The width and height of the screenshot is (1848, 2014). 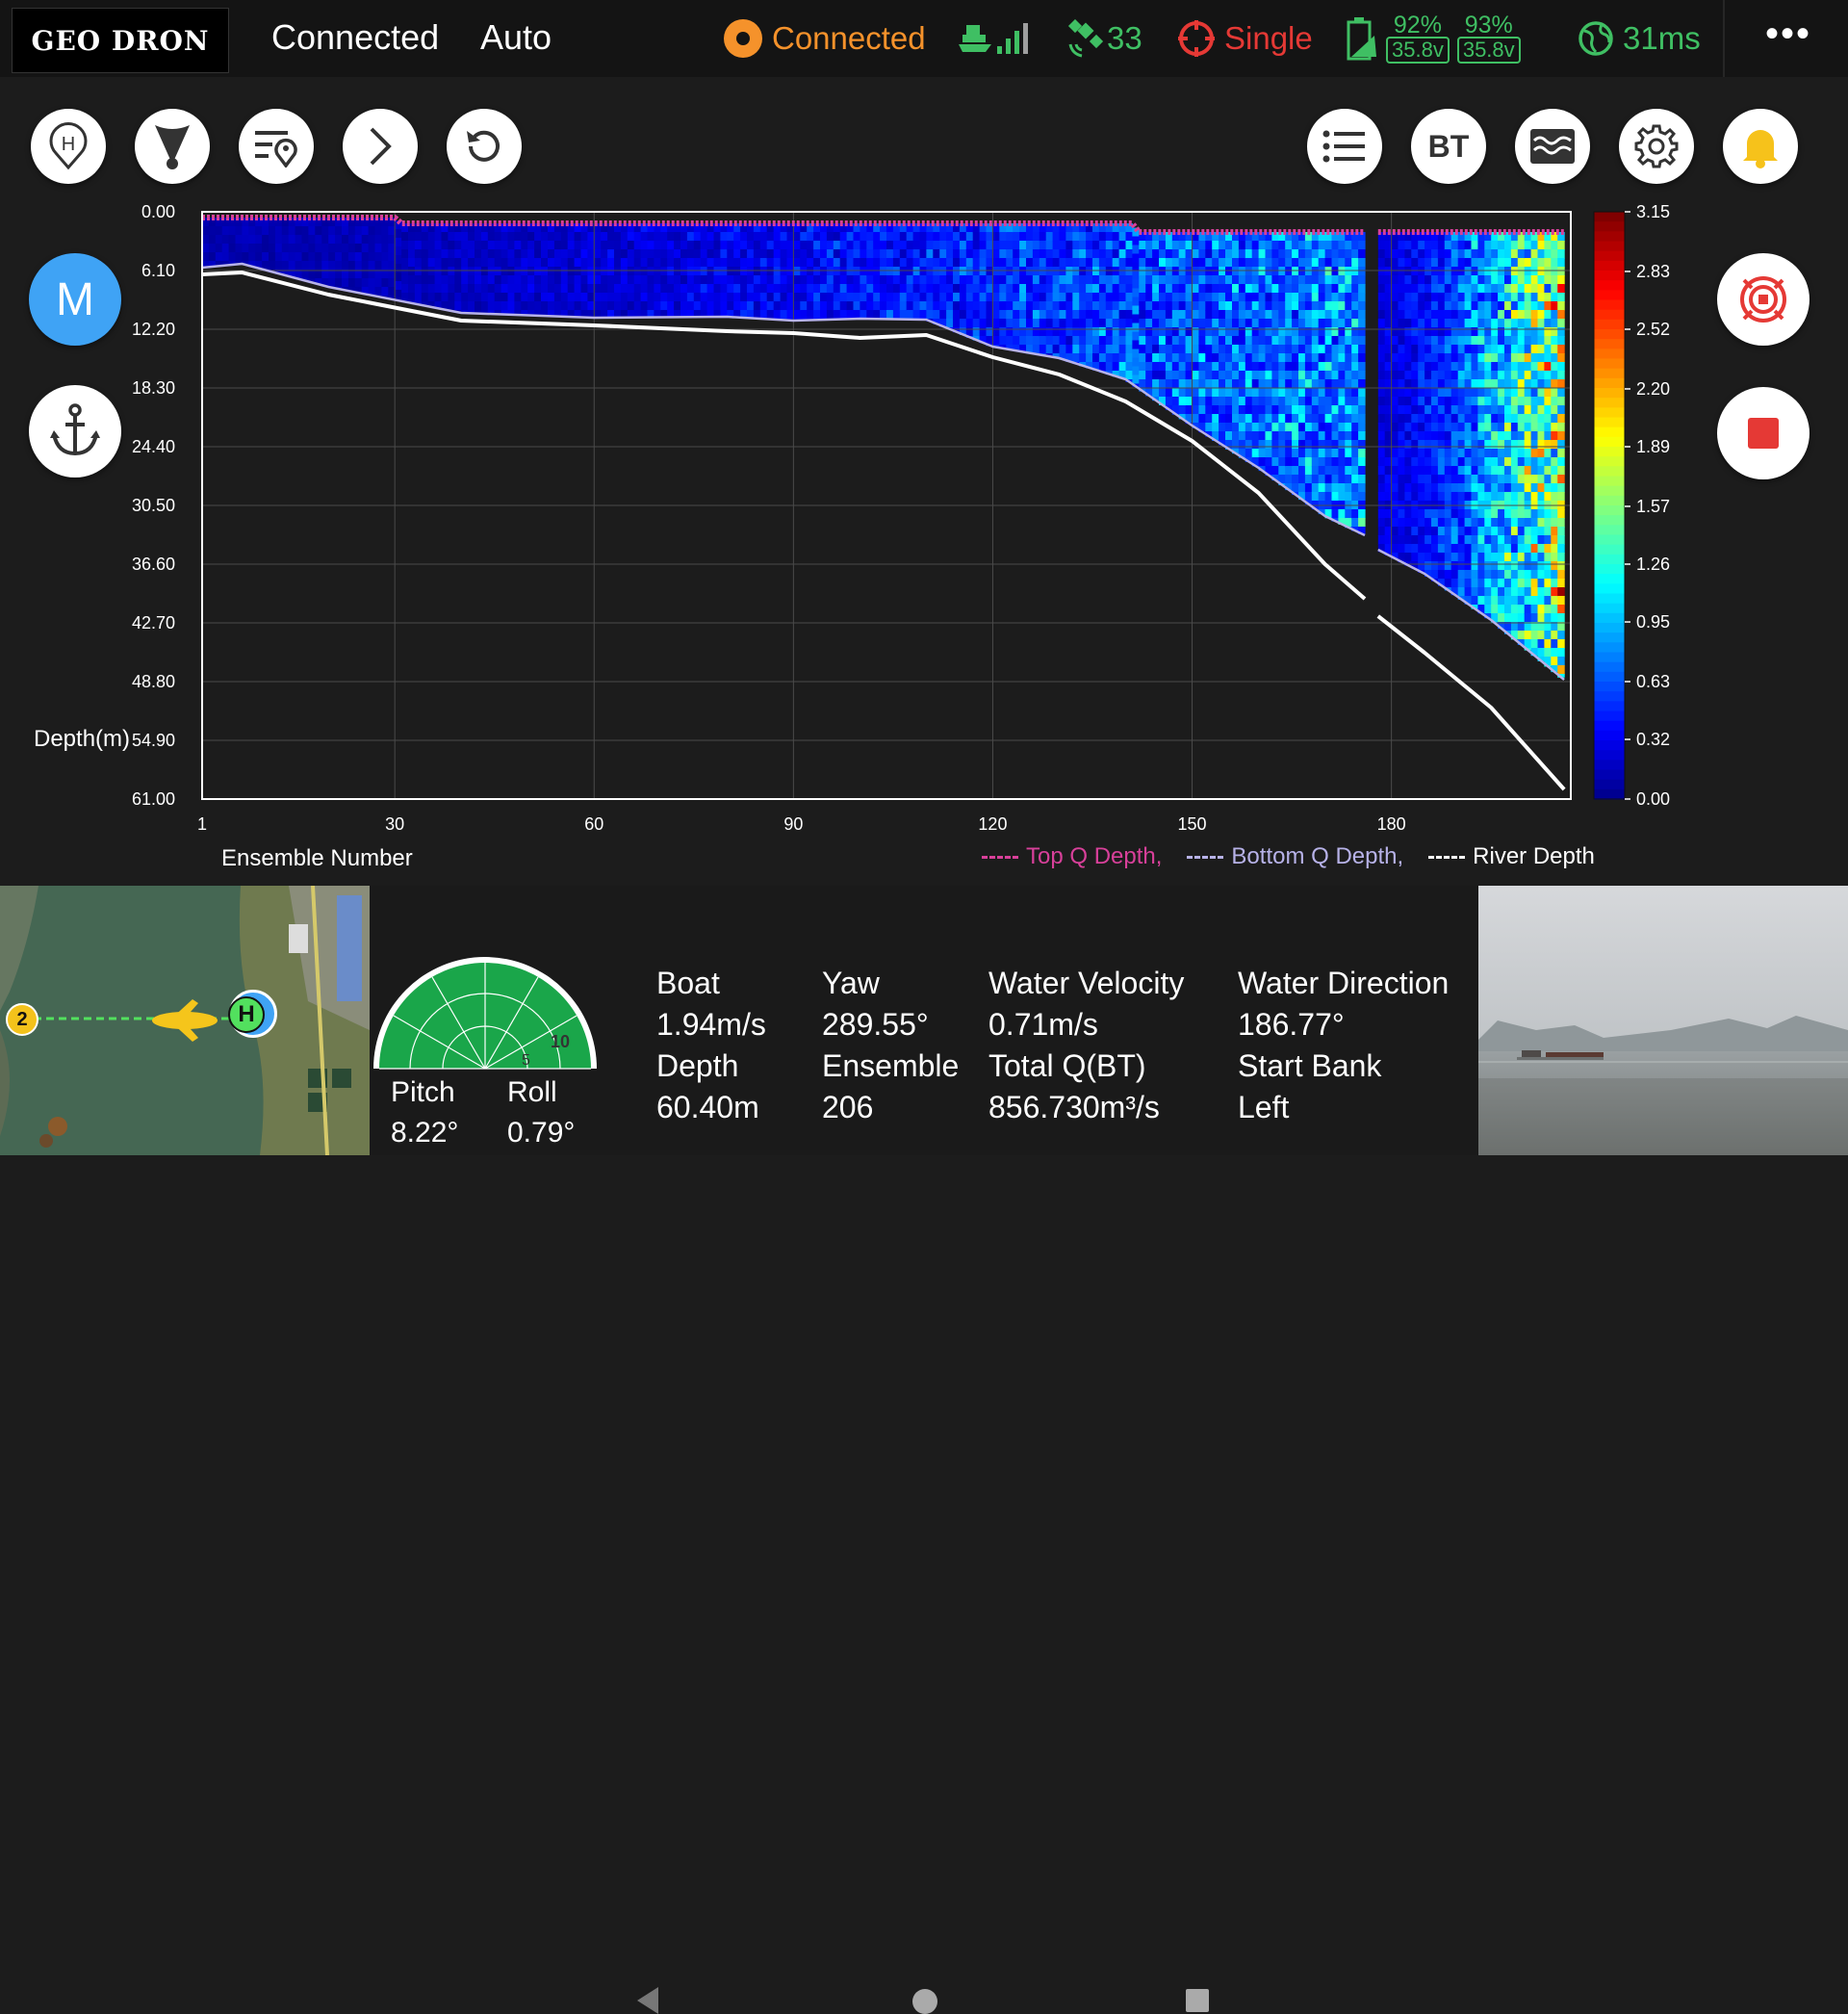 I want to click on network-latency: 31ms, so click(x=1639, y=38).